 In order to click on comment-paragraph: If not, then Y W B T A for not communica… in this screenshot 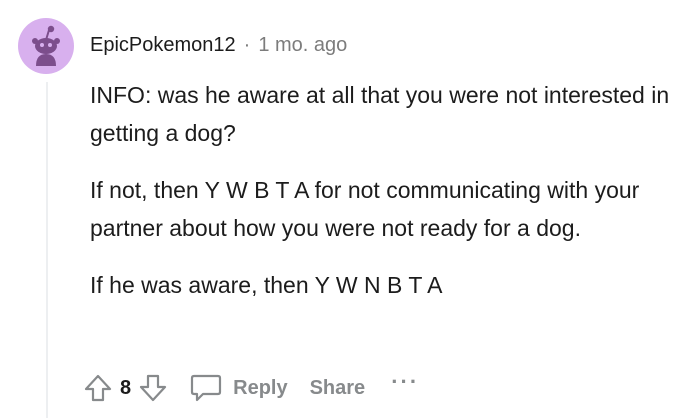, I will do `click(365, 209)`.